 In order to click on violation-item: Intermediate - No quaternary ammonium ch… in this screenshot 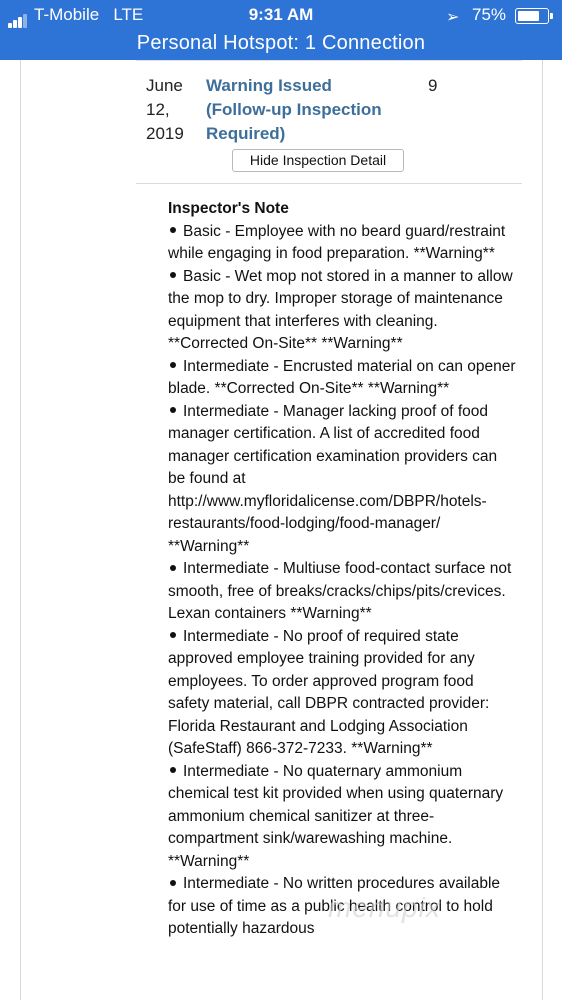, I will do `click(343, 817)`.